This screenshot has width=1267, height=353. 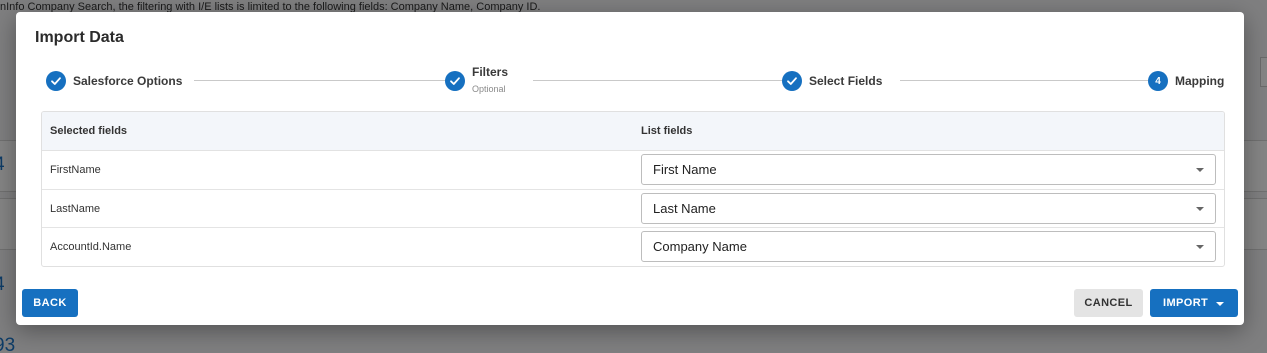 I want to click on table-header: Selected fields List fields, so click(x=633, y=131).